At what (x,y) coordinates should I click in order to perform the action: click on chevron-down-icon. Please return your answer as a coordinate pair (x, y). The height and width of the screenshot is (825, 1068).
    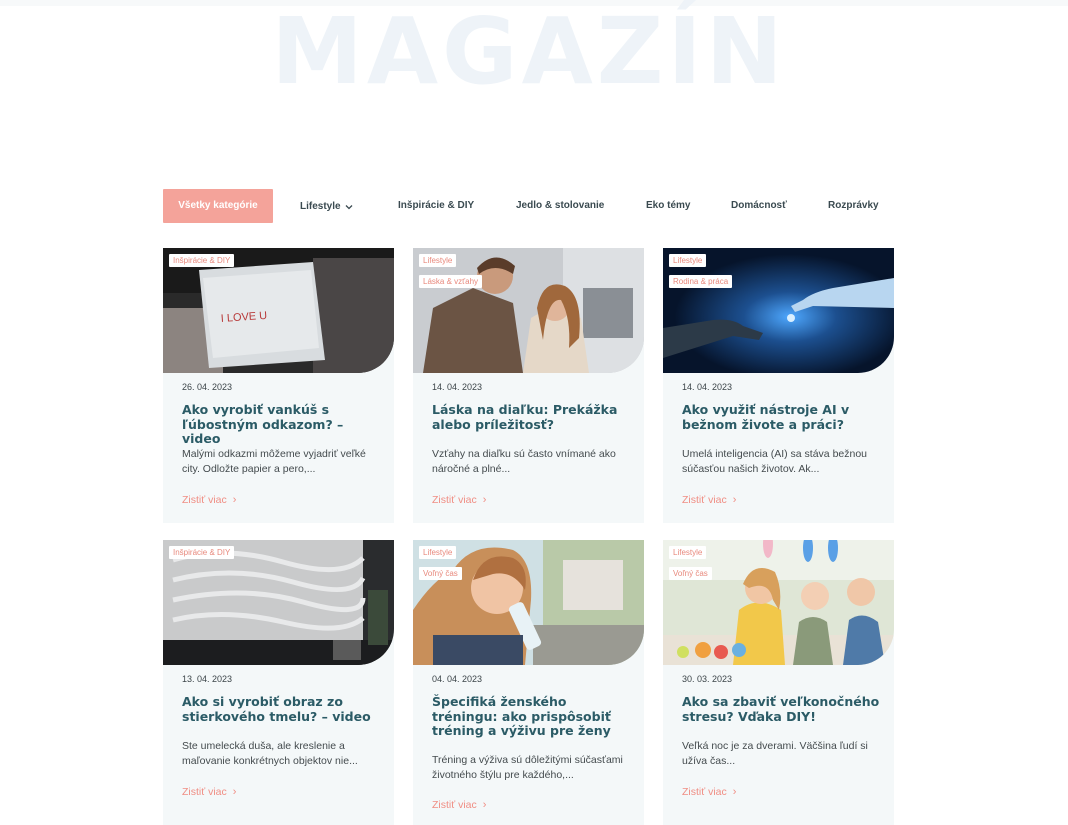
    Looking at the image, I should click on (349, 207).